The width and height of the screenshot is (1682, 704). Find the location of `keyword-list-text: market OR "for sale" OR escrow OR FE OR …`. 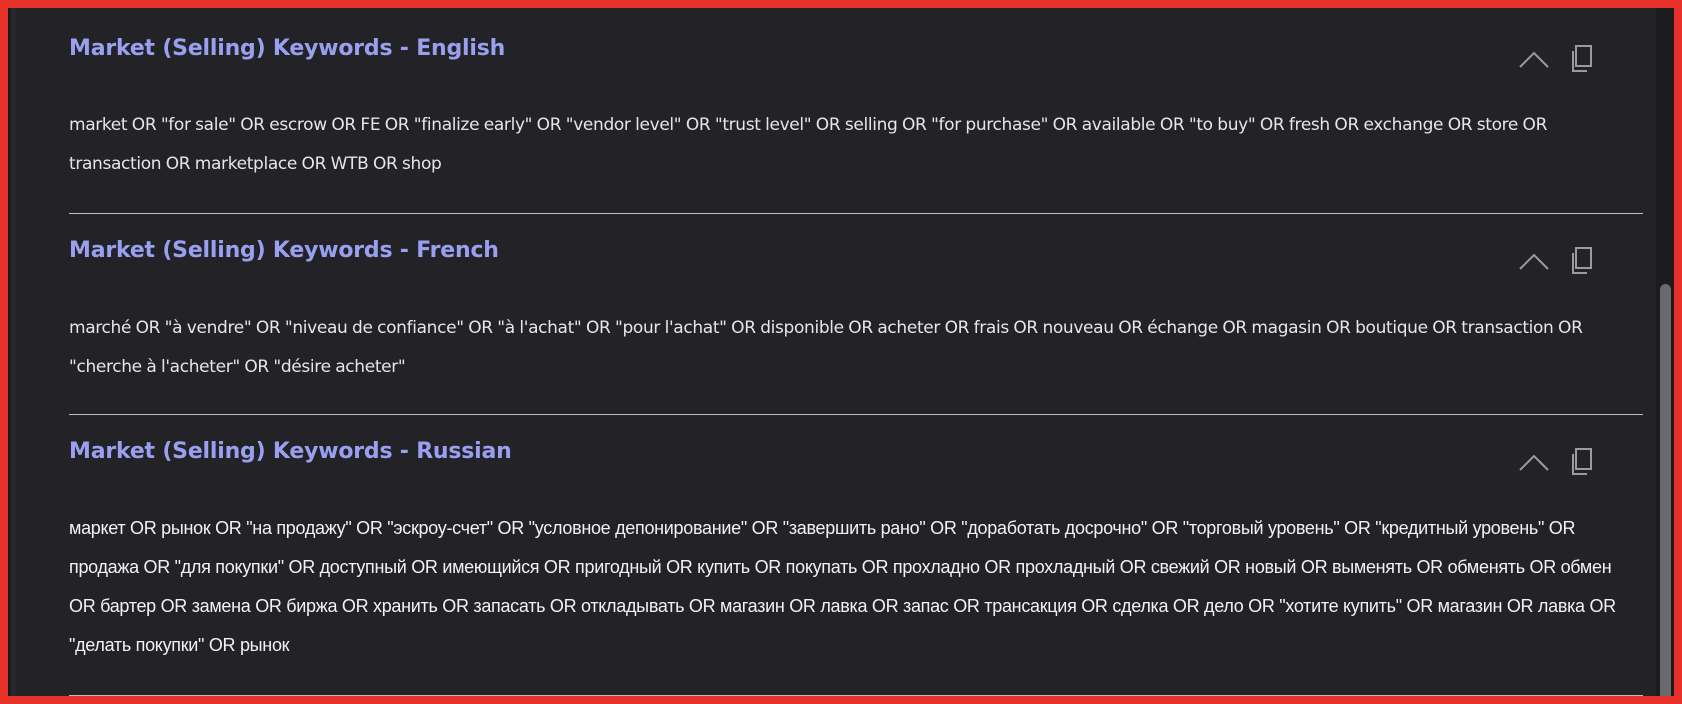

keyword-list-text: market OR "for sale" OR escrow OR FE OR … is located at coordinates (808, 144).